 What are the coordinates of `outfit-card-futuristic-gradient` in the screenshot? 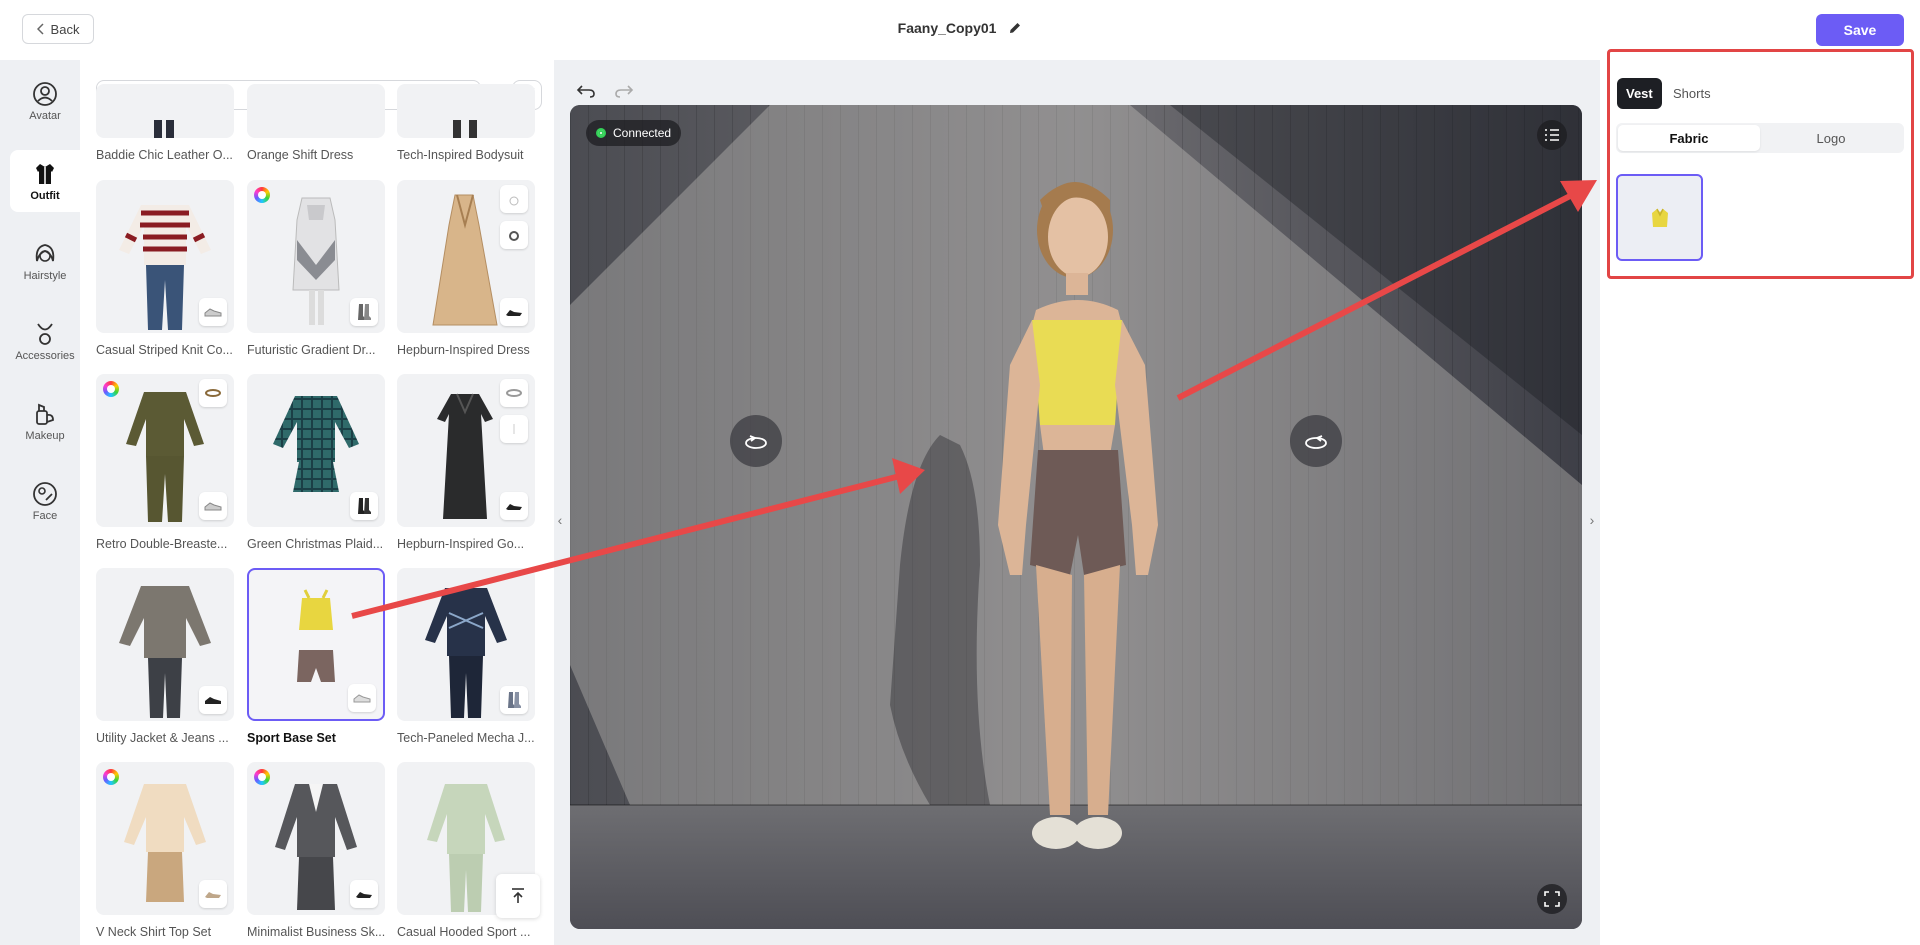 It's located at (316, 256).